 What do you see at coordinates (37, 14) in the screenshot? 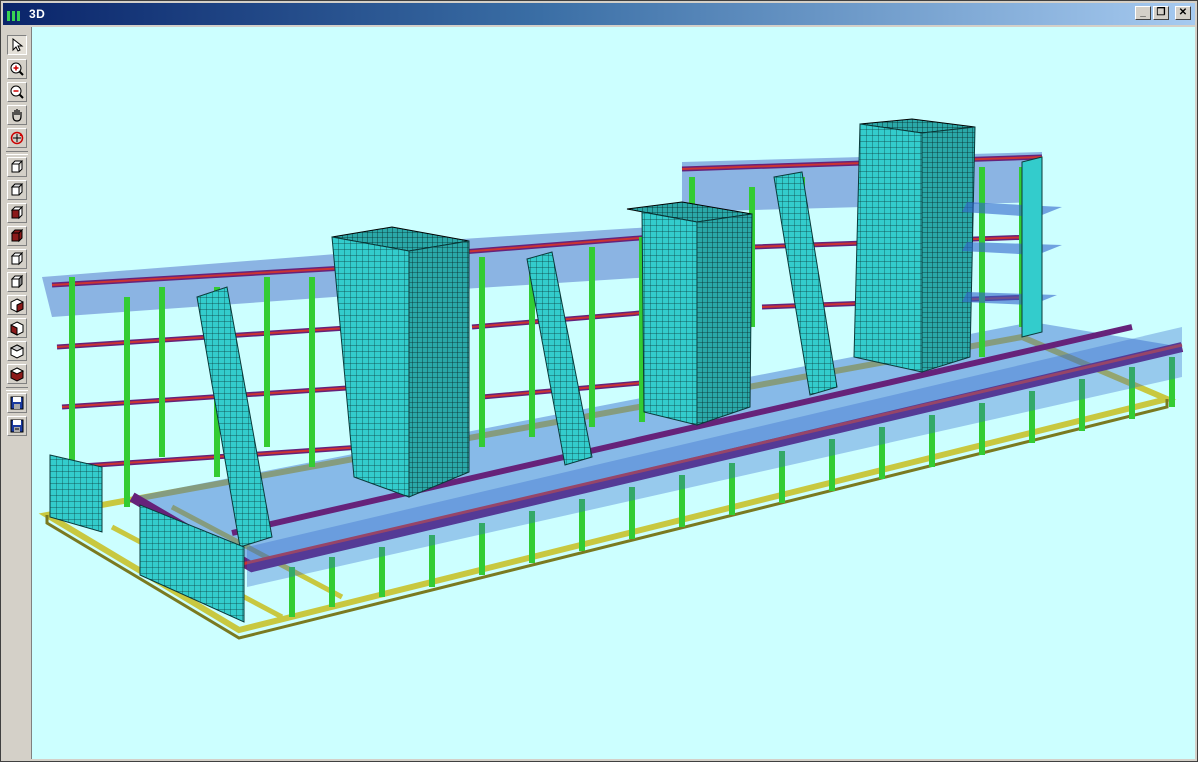
I see `window-title: 3D` at bounding box center [37, 14].